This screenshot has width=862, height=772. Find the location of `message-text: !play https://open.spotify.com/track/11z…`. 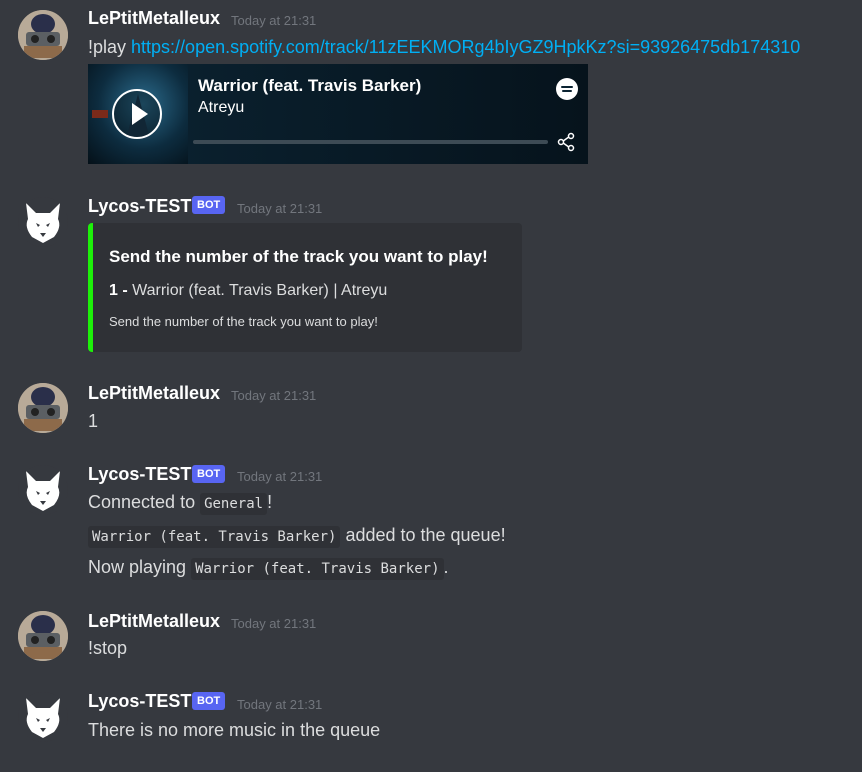

message-text: !play https://open.spotify.com/track/11z… is located at coordinates (444, 47).